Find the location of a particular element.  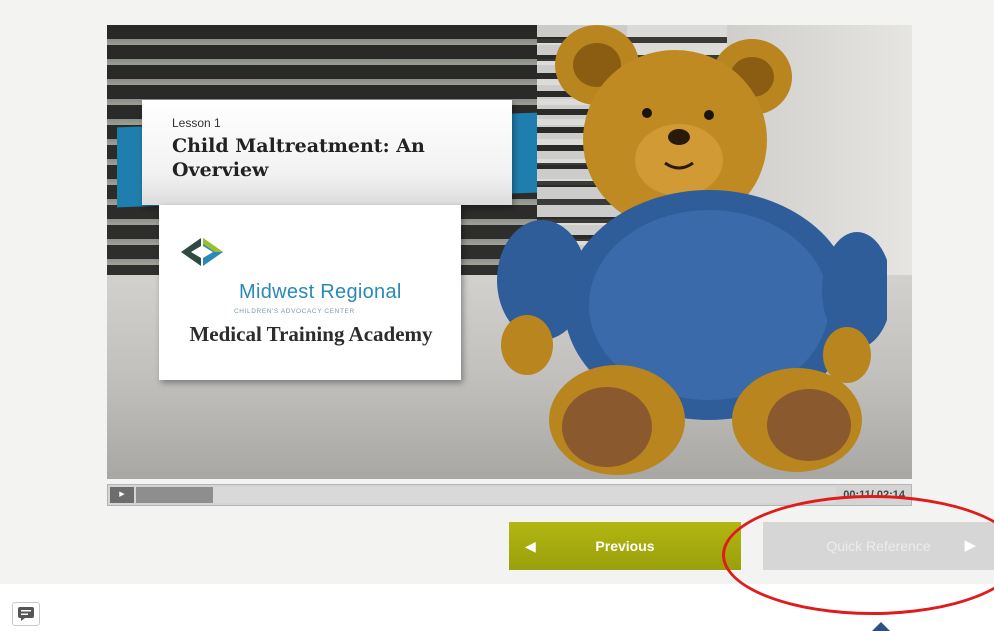

playback-controls: ▶ 00:11/ 02:14 is located at coordinates (509, 495).